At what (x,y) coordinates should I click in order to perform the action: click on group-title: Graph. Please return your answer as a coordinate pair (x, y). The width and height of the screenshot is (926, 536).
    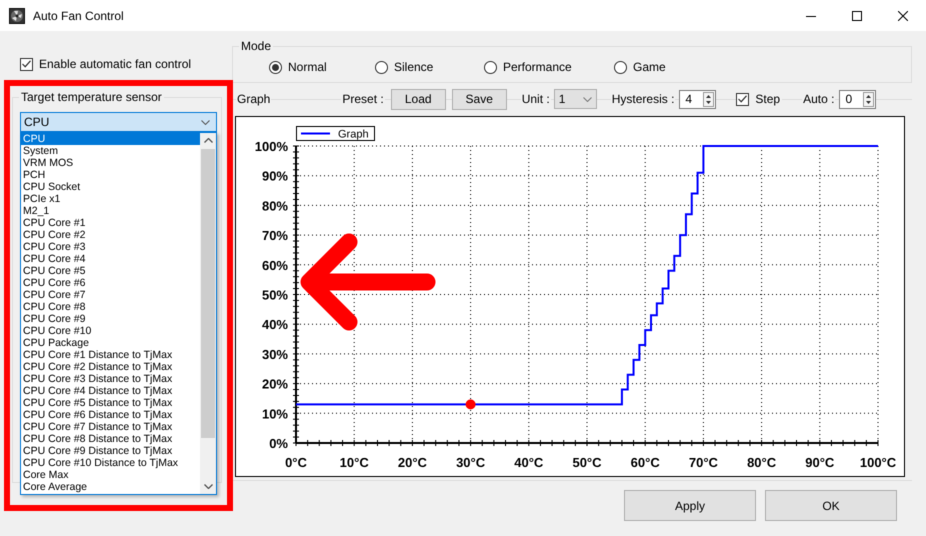
    Looking at the image, I should click on (254, 99).